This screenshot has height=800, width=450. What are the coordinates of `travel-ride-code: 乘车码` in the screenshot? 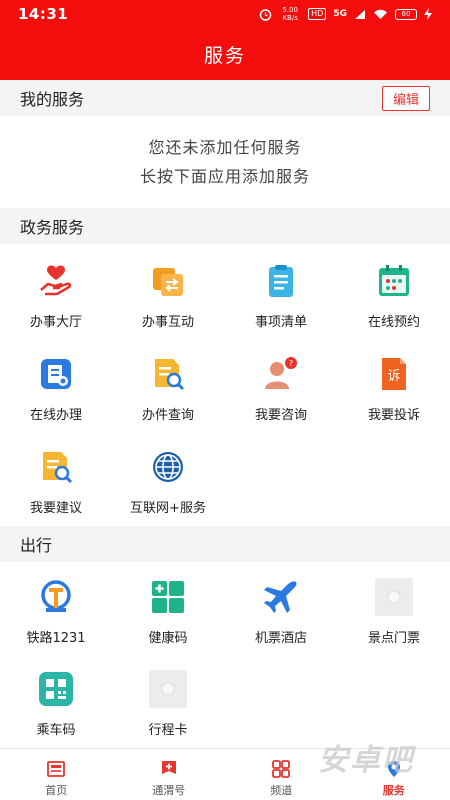 It's located at (56, 703).